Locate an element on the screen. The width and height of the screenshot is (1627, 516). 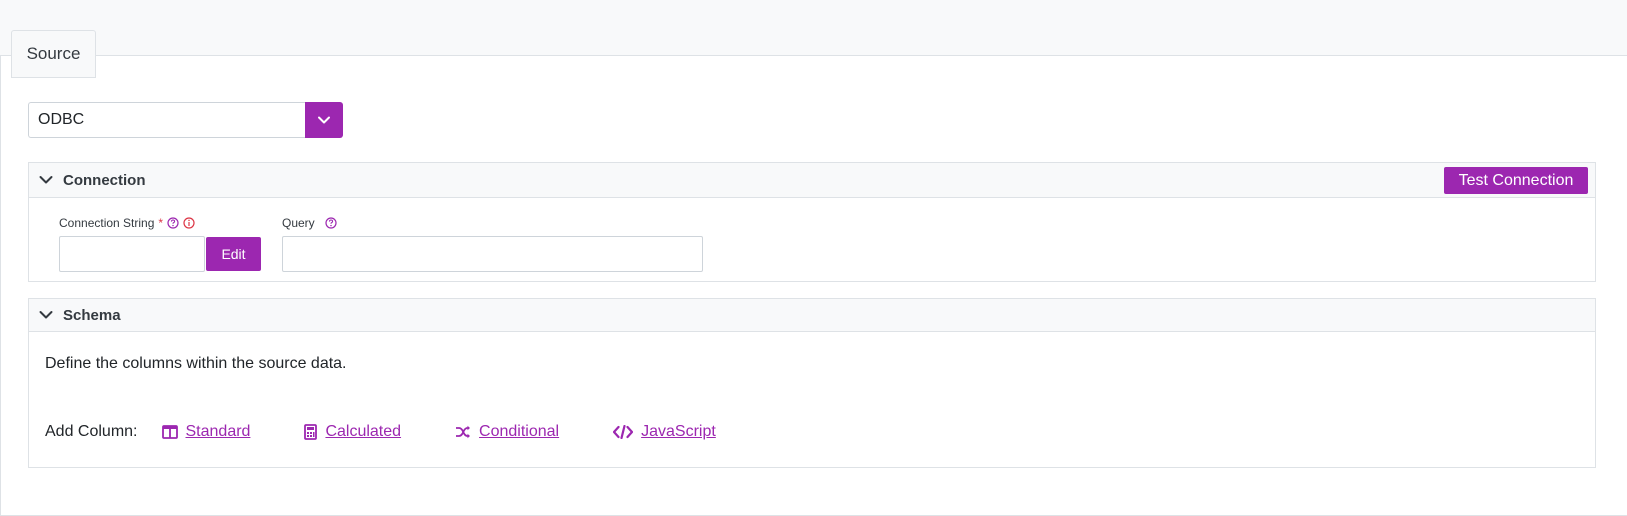
add-standard-column-link: Standard is located at coordinates (206, 432).